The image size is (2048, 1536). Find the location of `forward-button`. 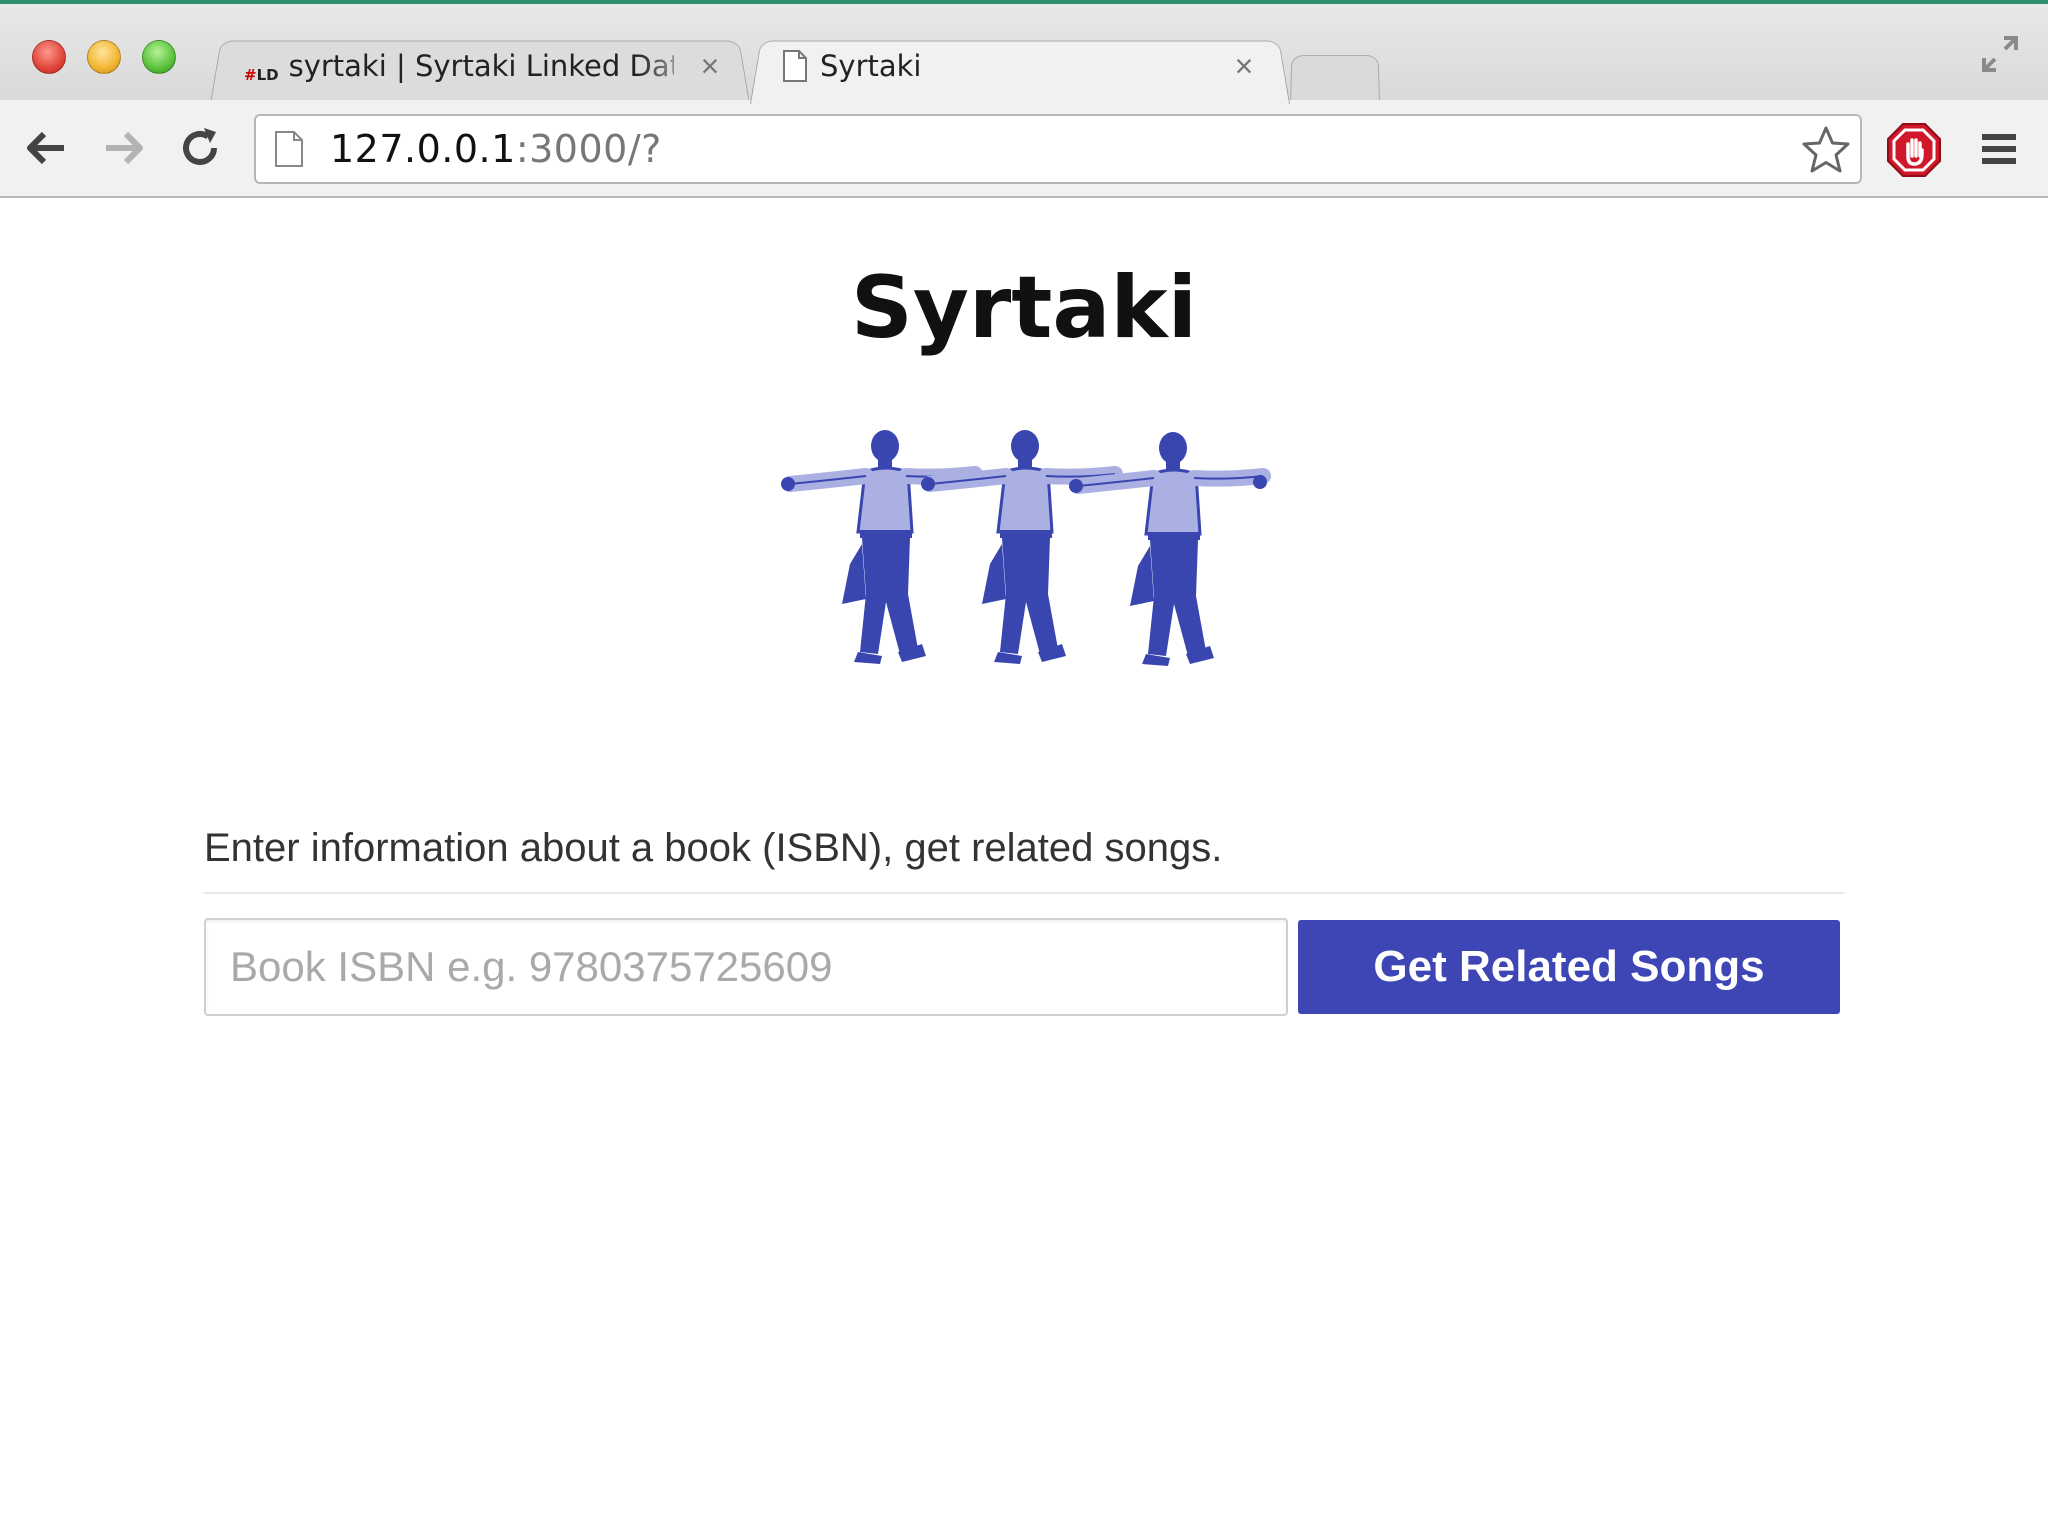

forward-button is located at coordinates (124, 148).